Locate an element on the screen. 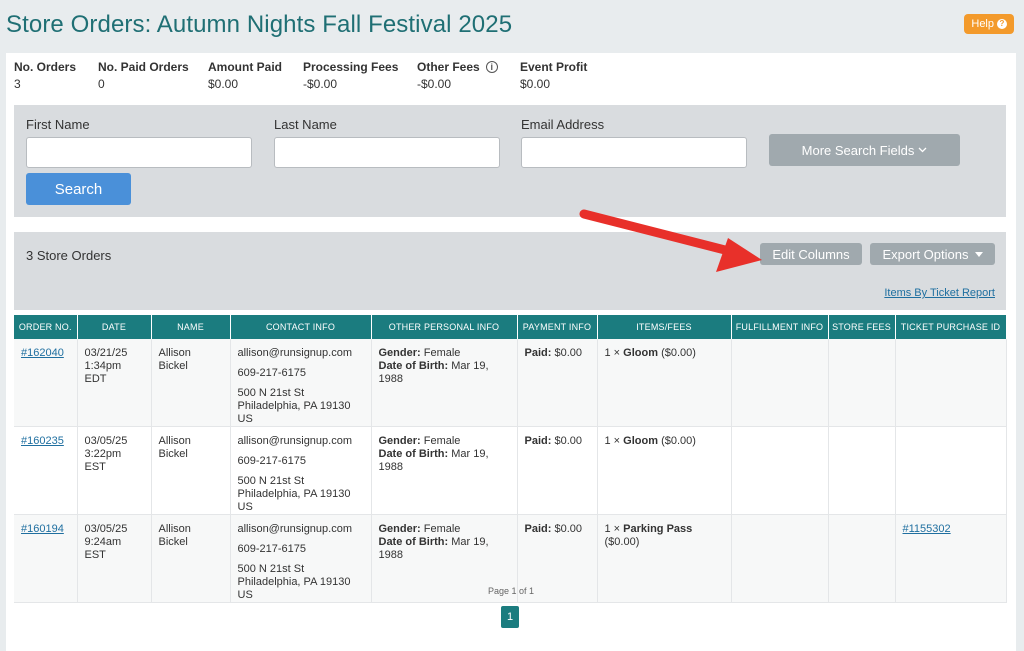  more-search-fields-button: More Search Fields is located at coordinates (864, 150).